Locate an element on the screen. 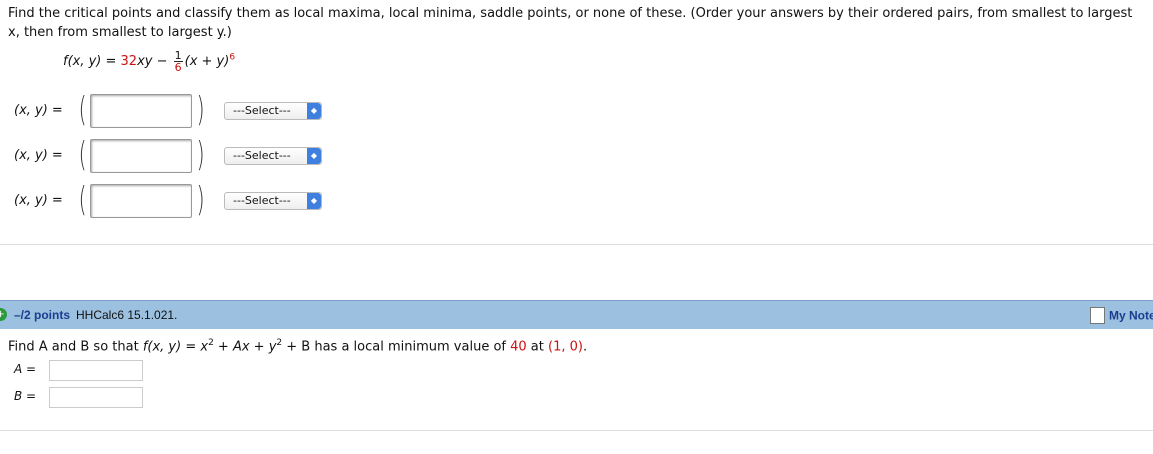  points-label: –/2 points is located at coordinates (42, 315).